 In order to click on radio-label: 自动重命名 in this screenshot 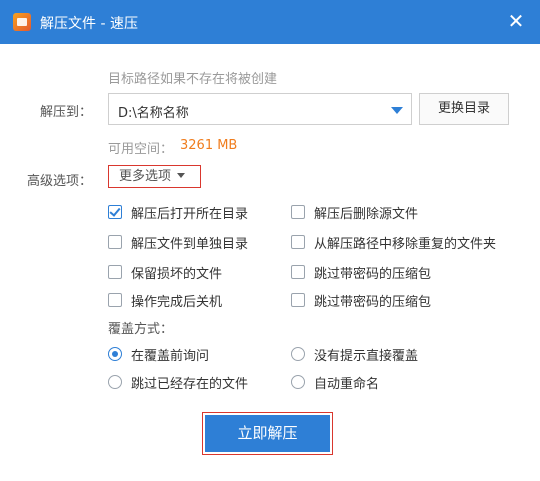, I will do `click(347, 384)`.